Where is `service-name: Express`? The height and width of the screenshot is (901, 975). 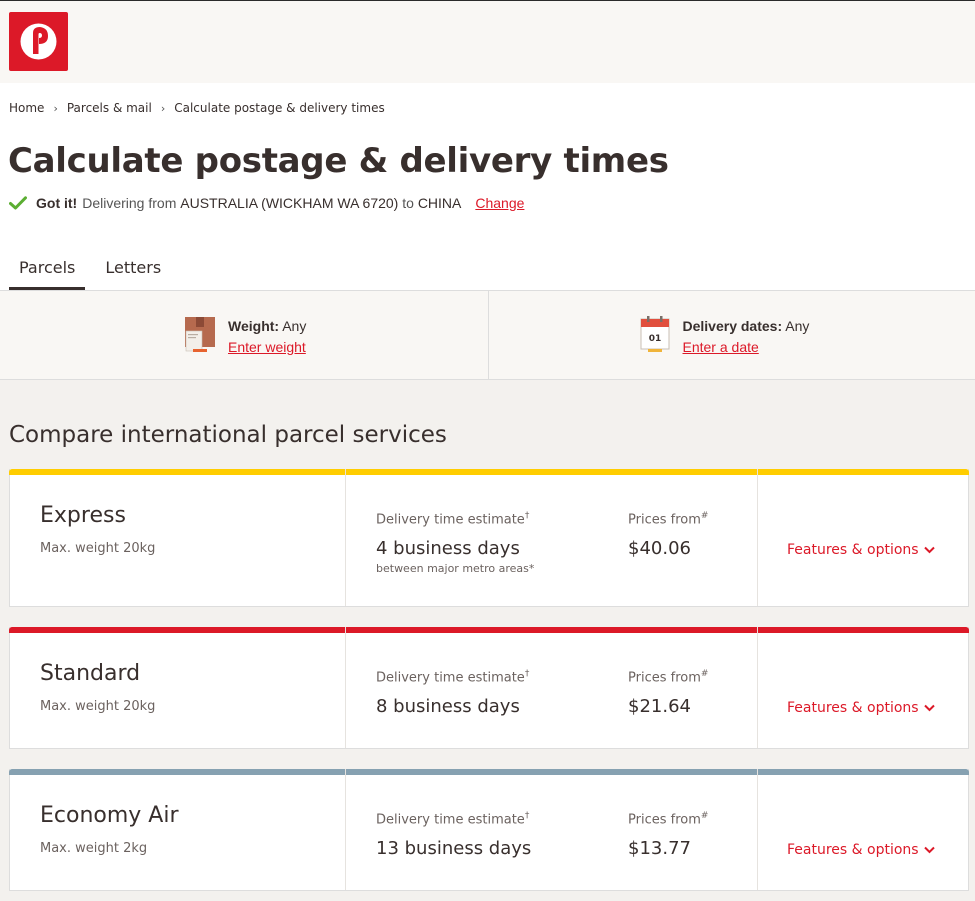
service-name: Express is located at coordinates (83, 515).